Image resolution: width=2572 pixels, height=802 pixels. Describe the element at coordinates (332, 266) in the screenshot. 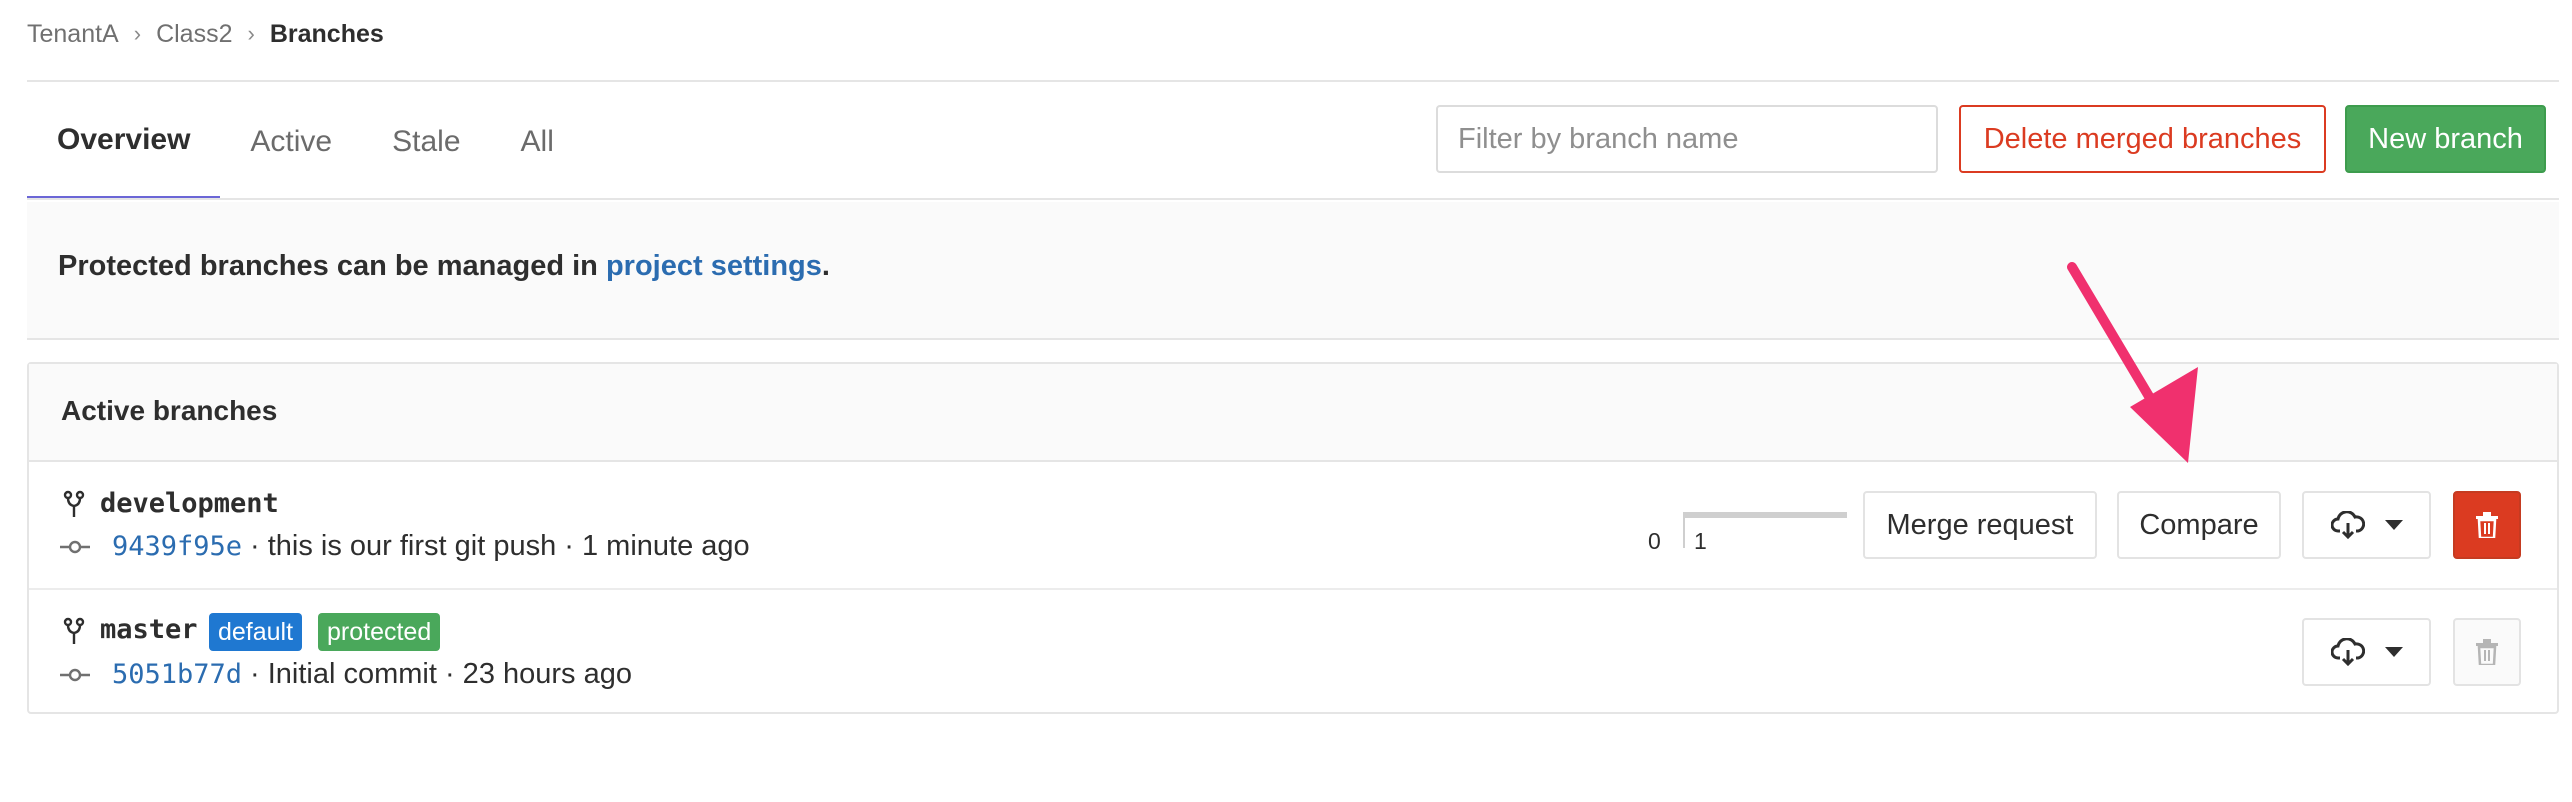

I see `banner-prefix: Protected branches can be managed in` at that location.